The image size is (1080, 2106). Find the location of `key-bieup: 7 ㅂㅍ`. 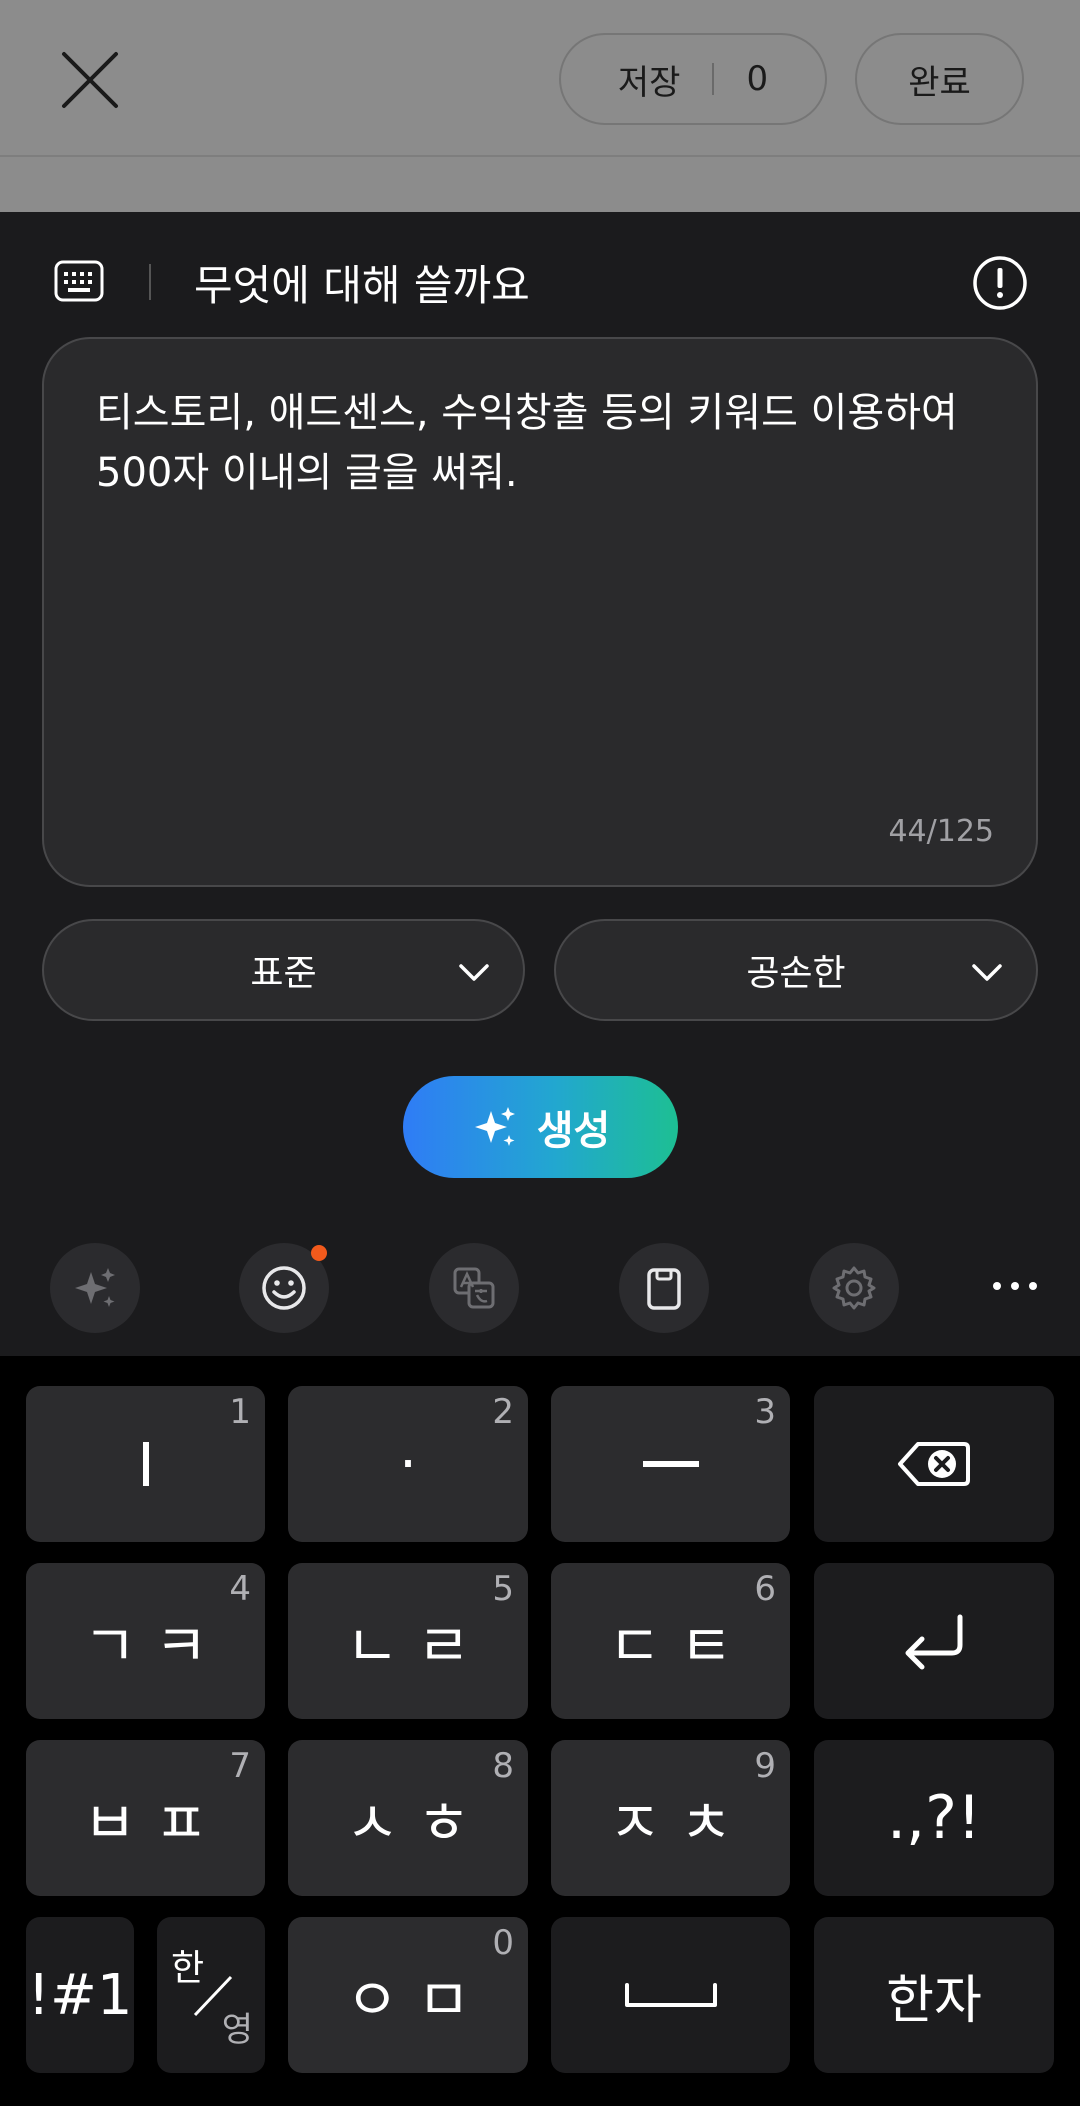

key-bieup: 7 ㅂㅍ is located at coordinates (145, 1818).